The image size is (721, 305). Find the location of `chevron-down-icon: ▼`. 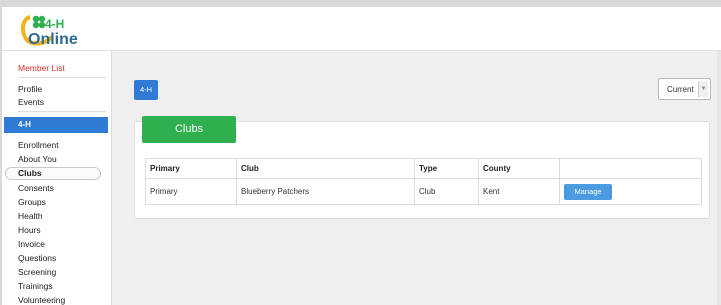

chevron-down-icon: ▼ is located at coordinates (703, 89).